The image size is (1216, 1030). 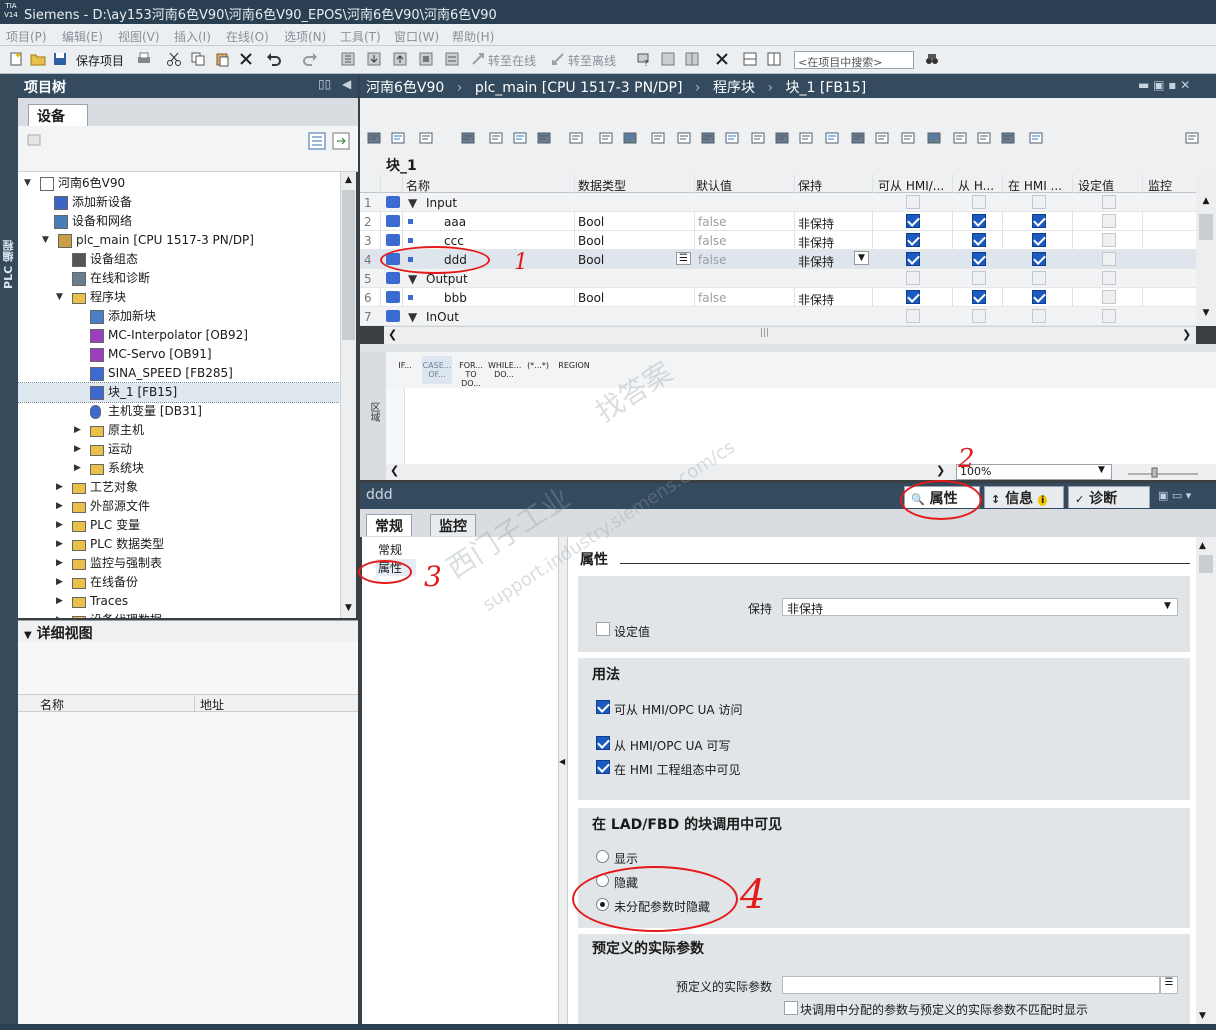 I want to click on tree-item: ▼ 程序块, so click(x=179, y=297).